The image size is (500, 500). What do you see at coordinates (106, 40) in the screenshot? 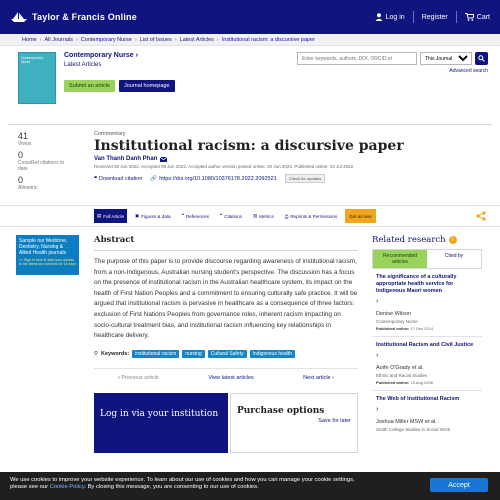
I see `crumb-journal: Contemporary Nurse` at bounding box center [106, 40].